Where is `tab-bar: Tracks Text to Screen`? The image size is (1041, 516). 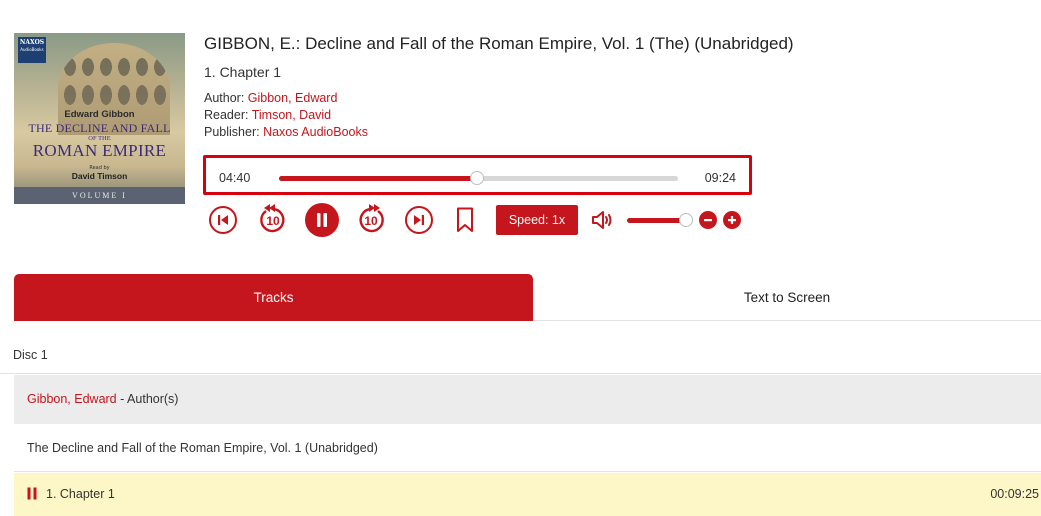 tab-bar: Tracks Text to Screen is located at coordinates (527, 297).